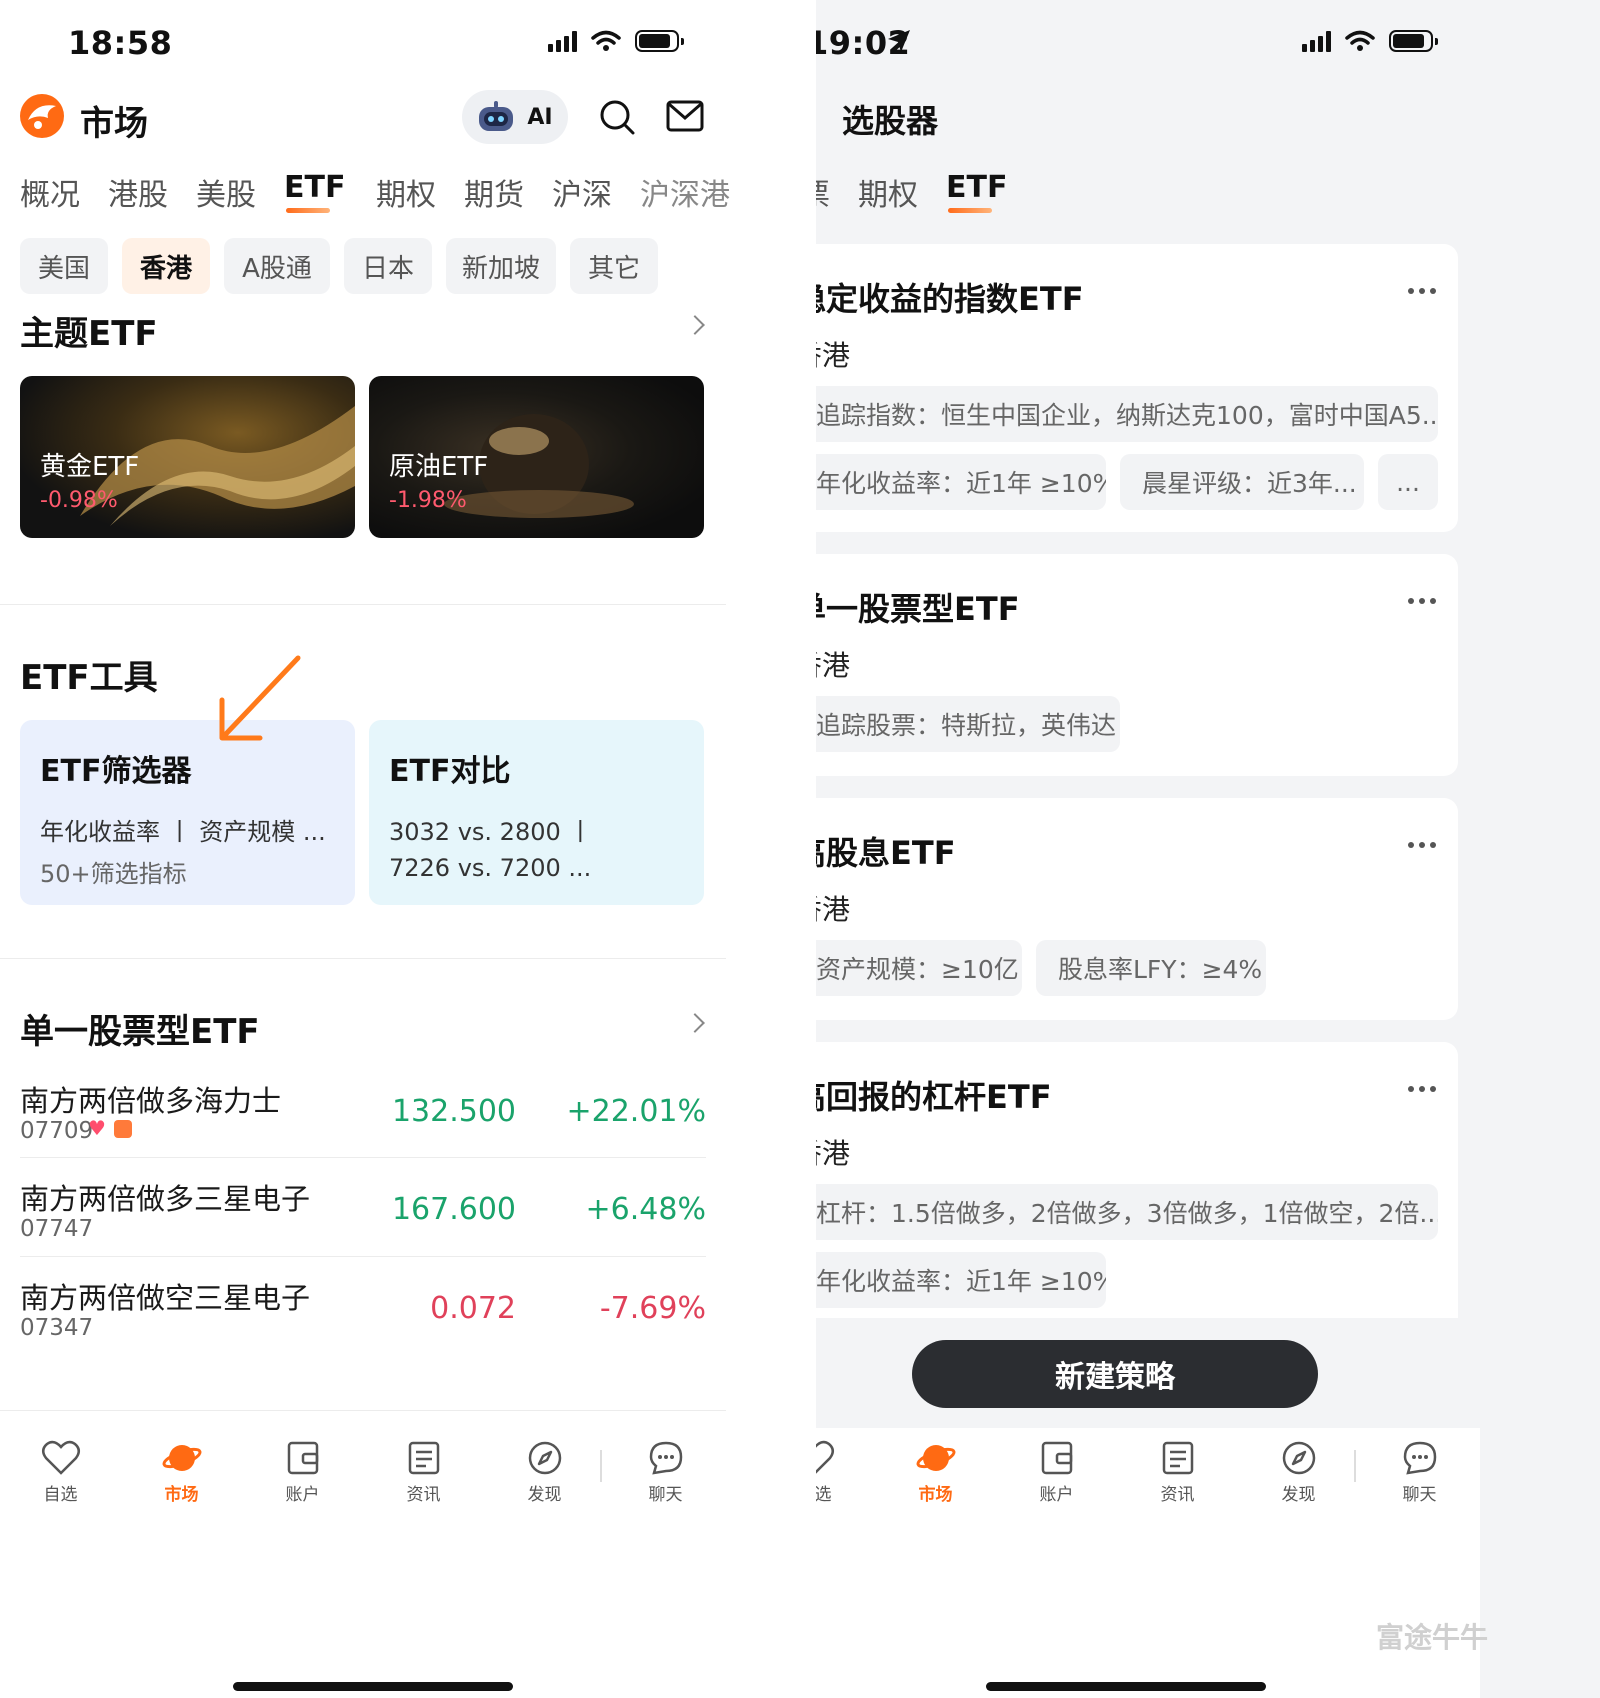 The width and height of the screenshot is (1600, 1698). Describe the element at coordinates (562, 41) in the screenshot. I see `signal-icon` at that location.